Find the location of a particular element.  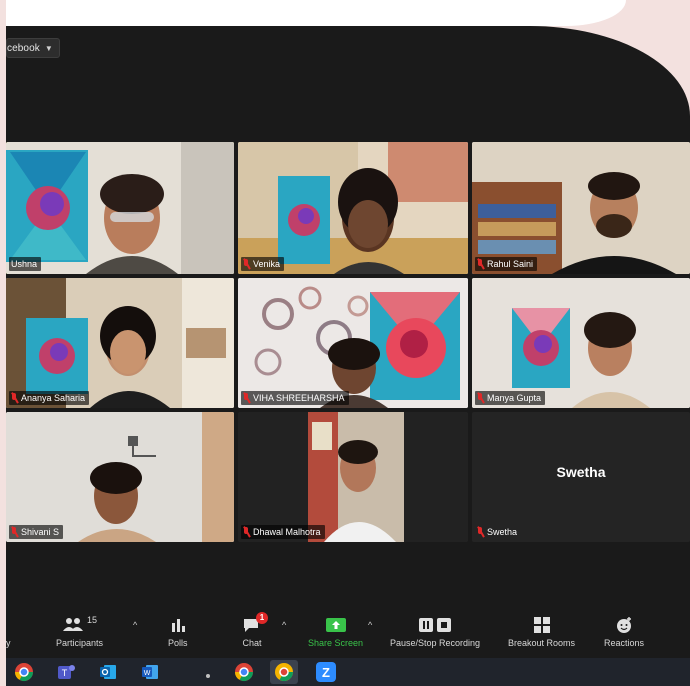

participant-name-tag: Manya Gupta is located at coordinates (510, 398).